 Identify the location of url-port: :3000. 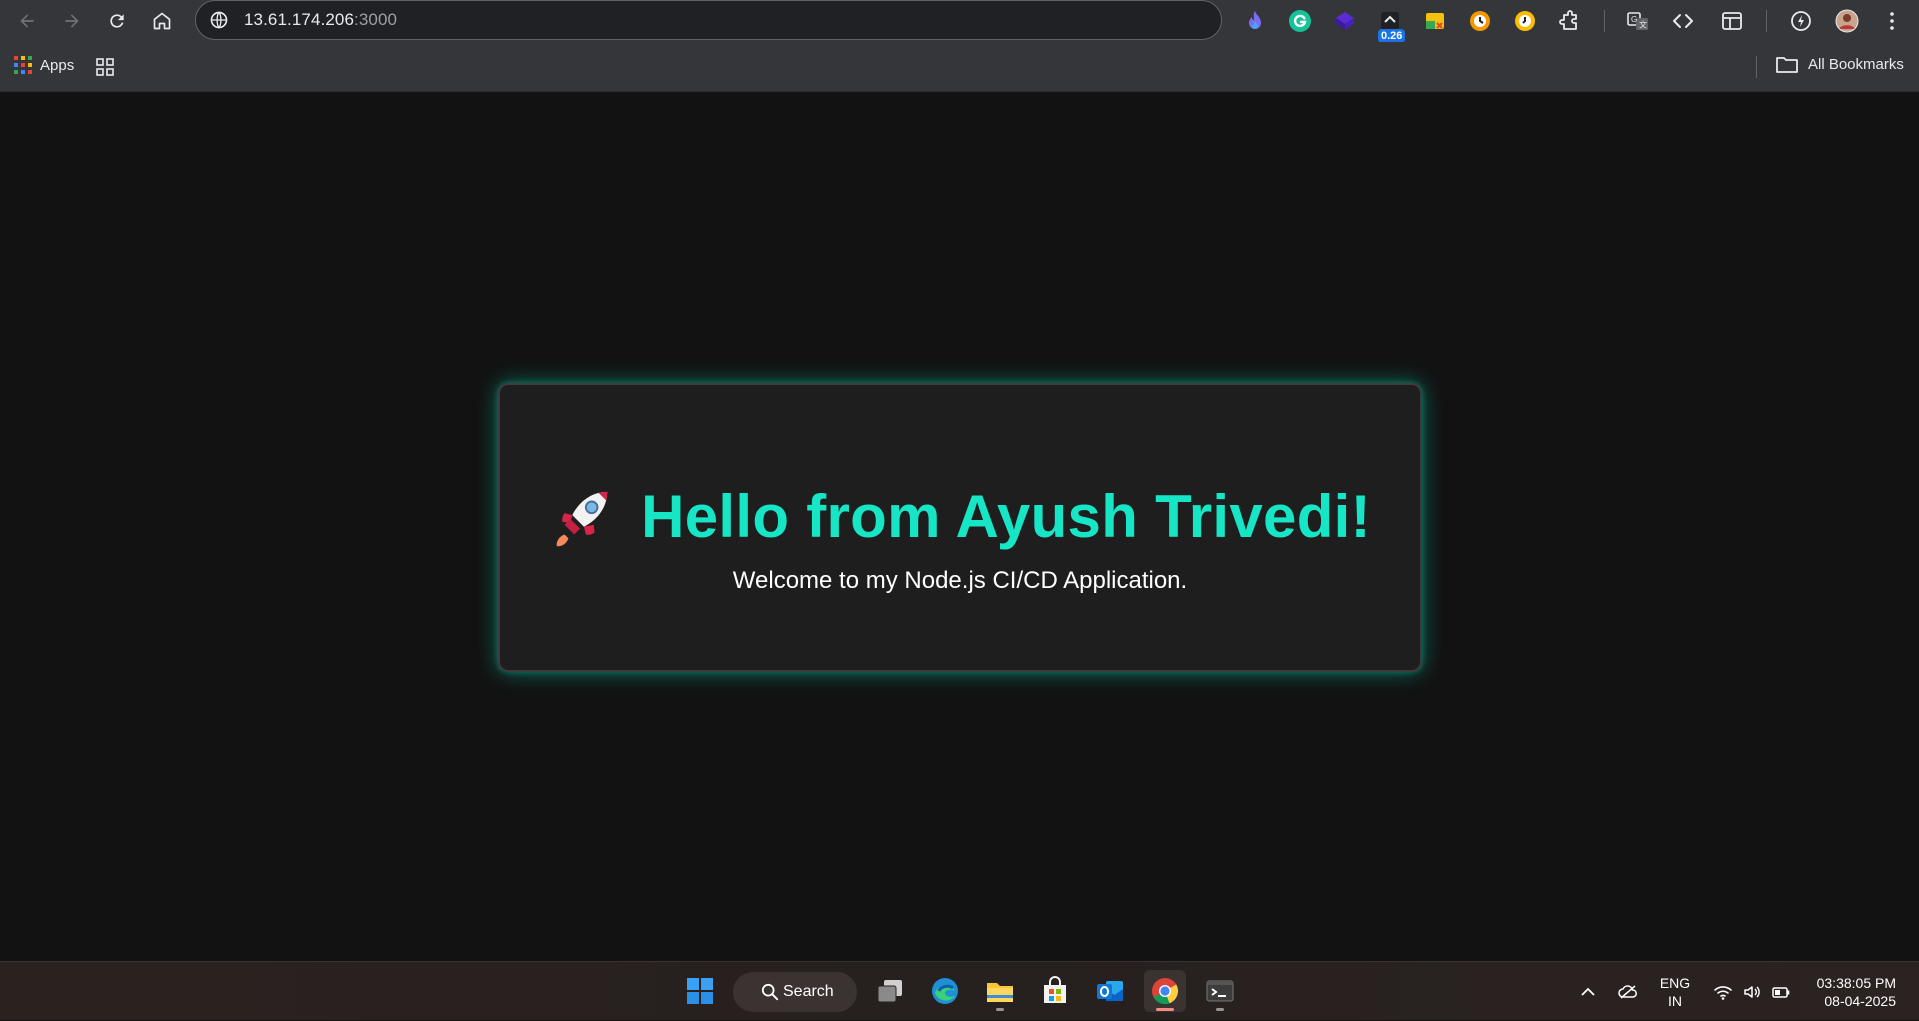
(376, 19).